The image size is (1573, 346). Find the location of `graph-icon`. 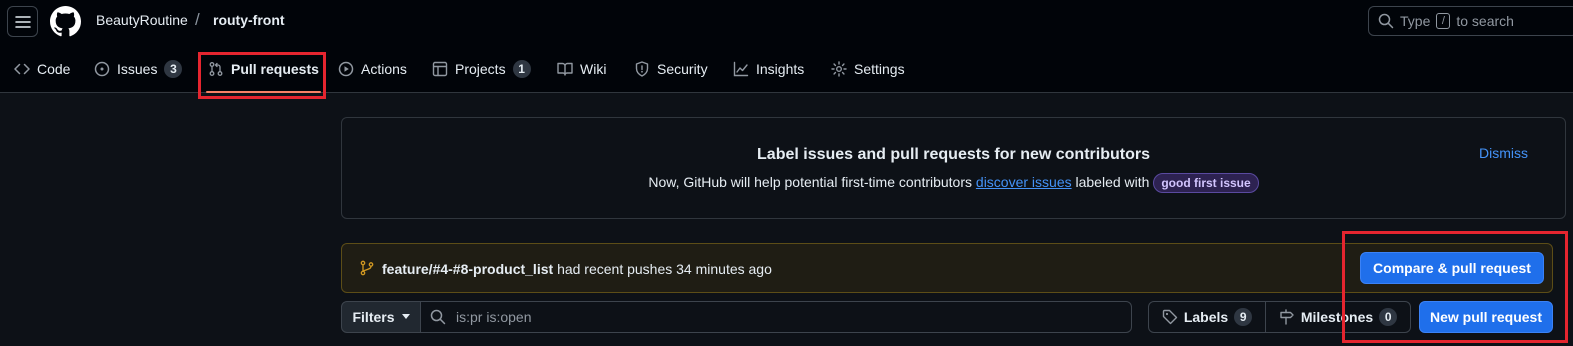

graph-icon is located at coordinates (741, 69).